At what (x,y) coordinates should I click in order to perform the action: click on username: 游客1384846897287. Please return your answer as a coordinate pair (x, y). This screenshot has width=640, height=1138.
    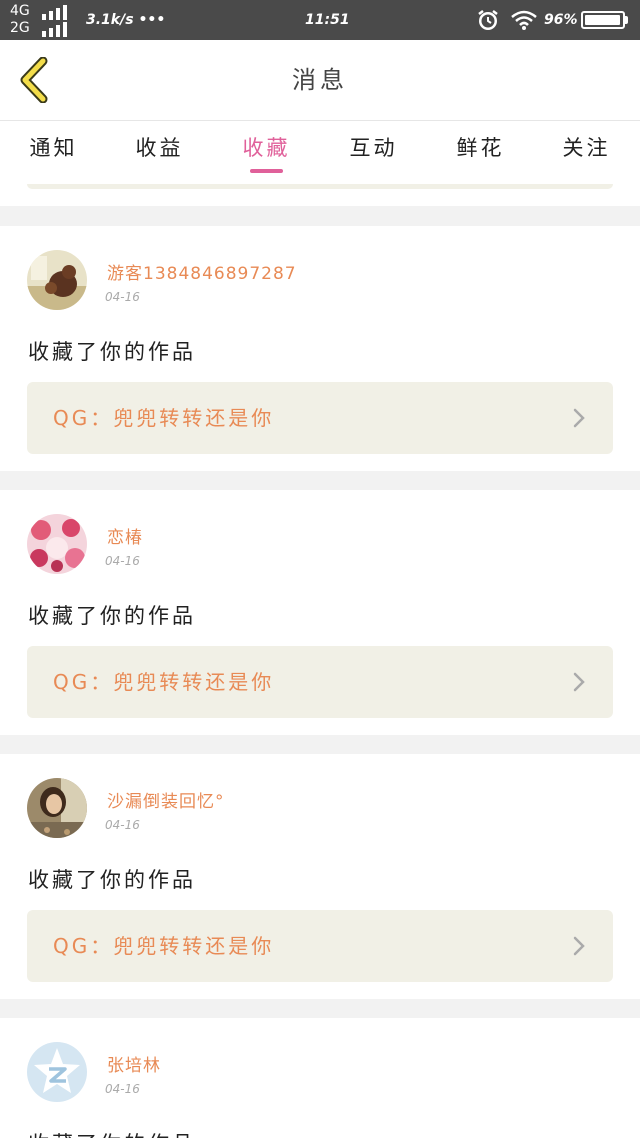
    Looking at the image, I should click on (202, 271).